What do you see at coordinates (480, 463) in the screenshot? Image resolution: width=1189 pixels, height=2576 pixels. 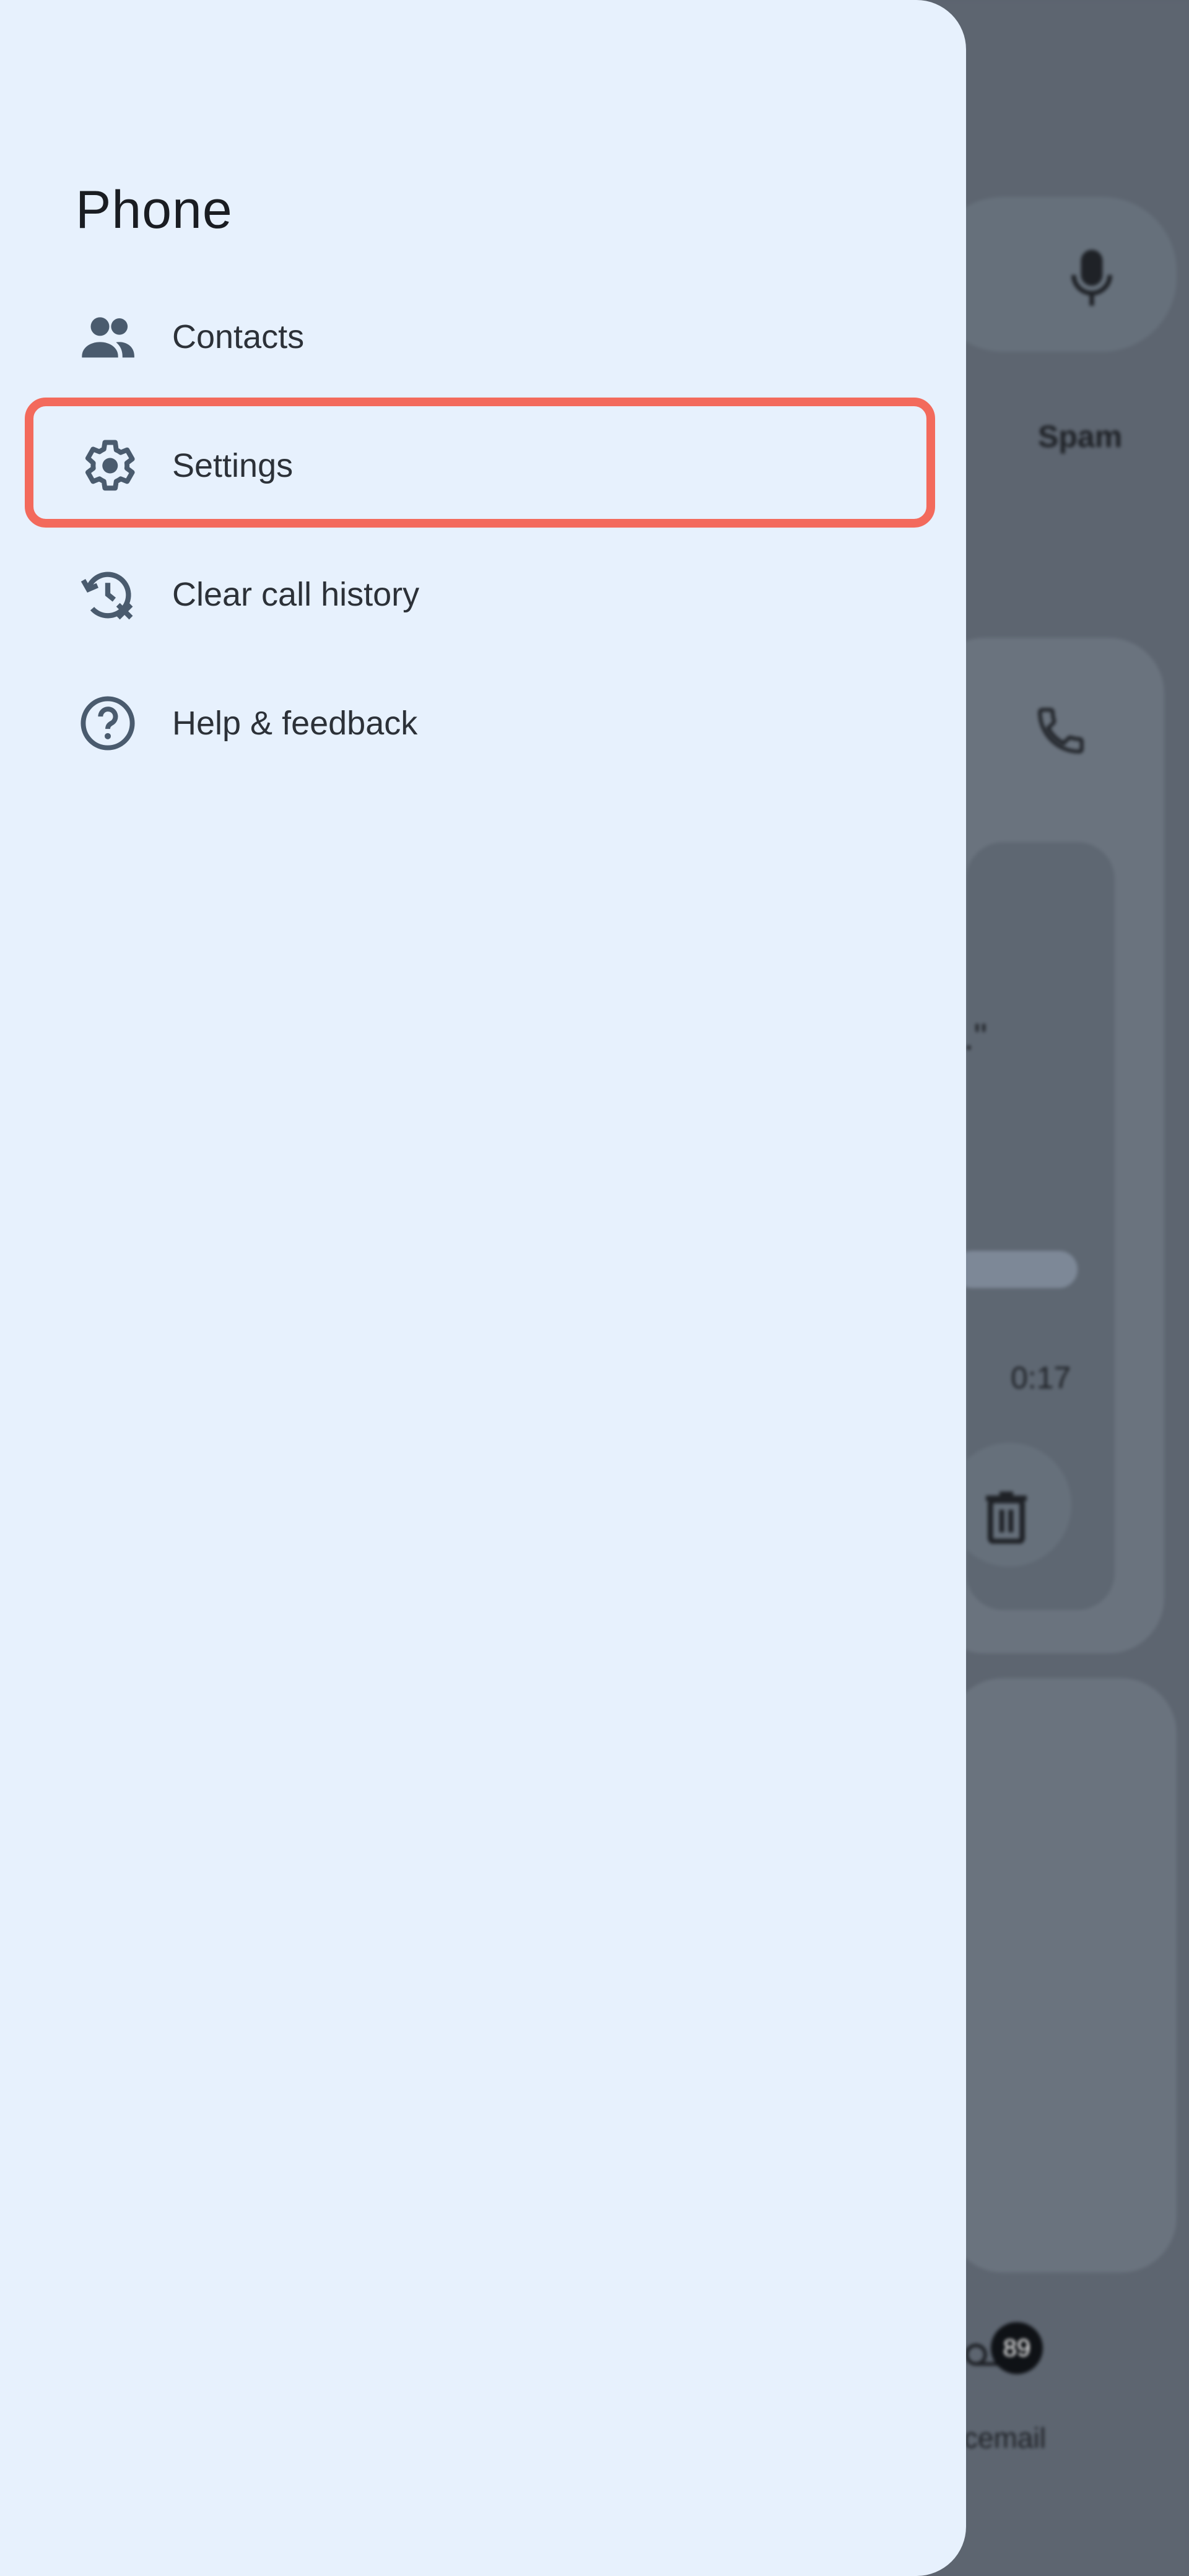 I see `highlight-outline` at bounding box center [480, 463].